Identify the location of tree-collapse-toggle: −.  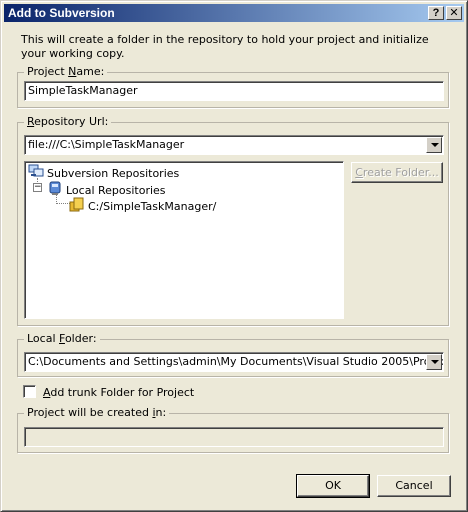
(37, 187).